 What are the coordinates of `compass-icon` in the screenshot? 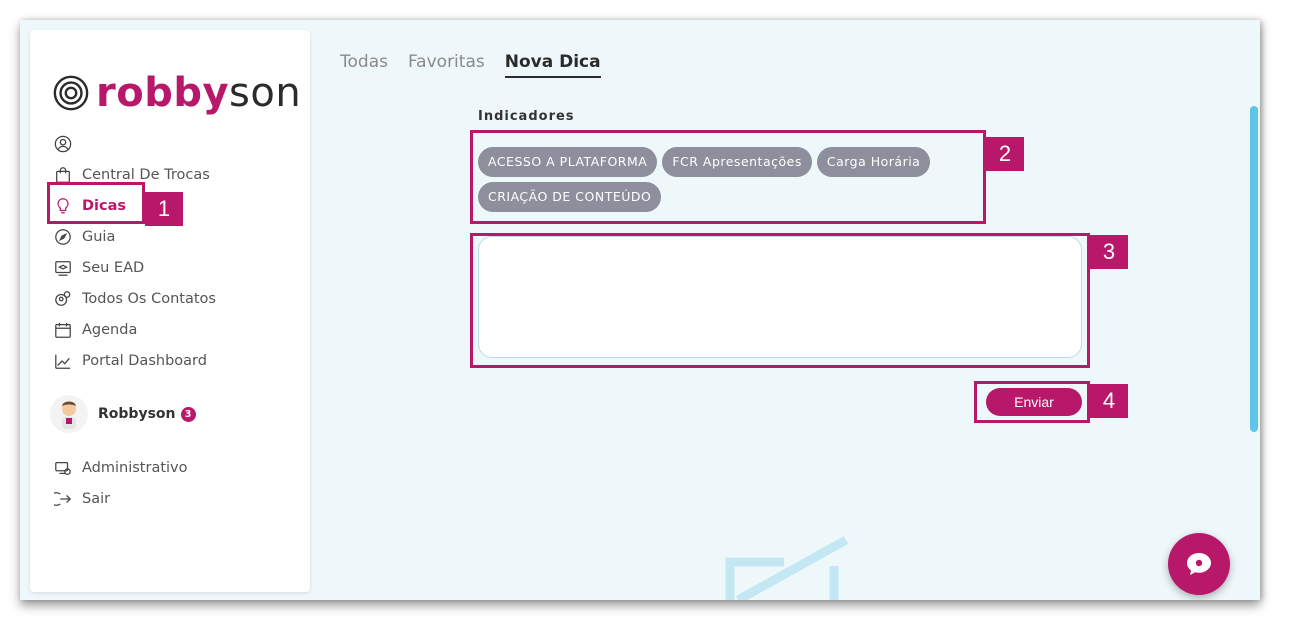 It's located at (63, 236).